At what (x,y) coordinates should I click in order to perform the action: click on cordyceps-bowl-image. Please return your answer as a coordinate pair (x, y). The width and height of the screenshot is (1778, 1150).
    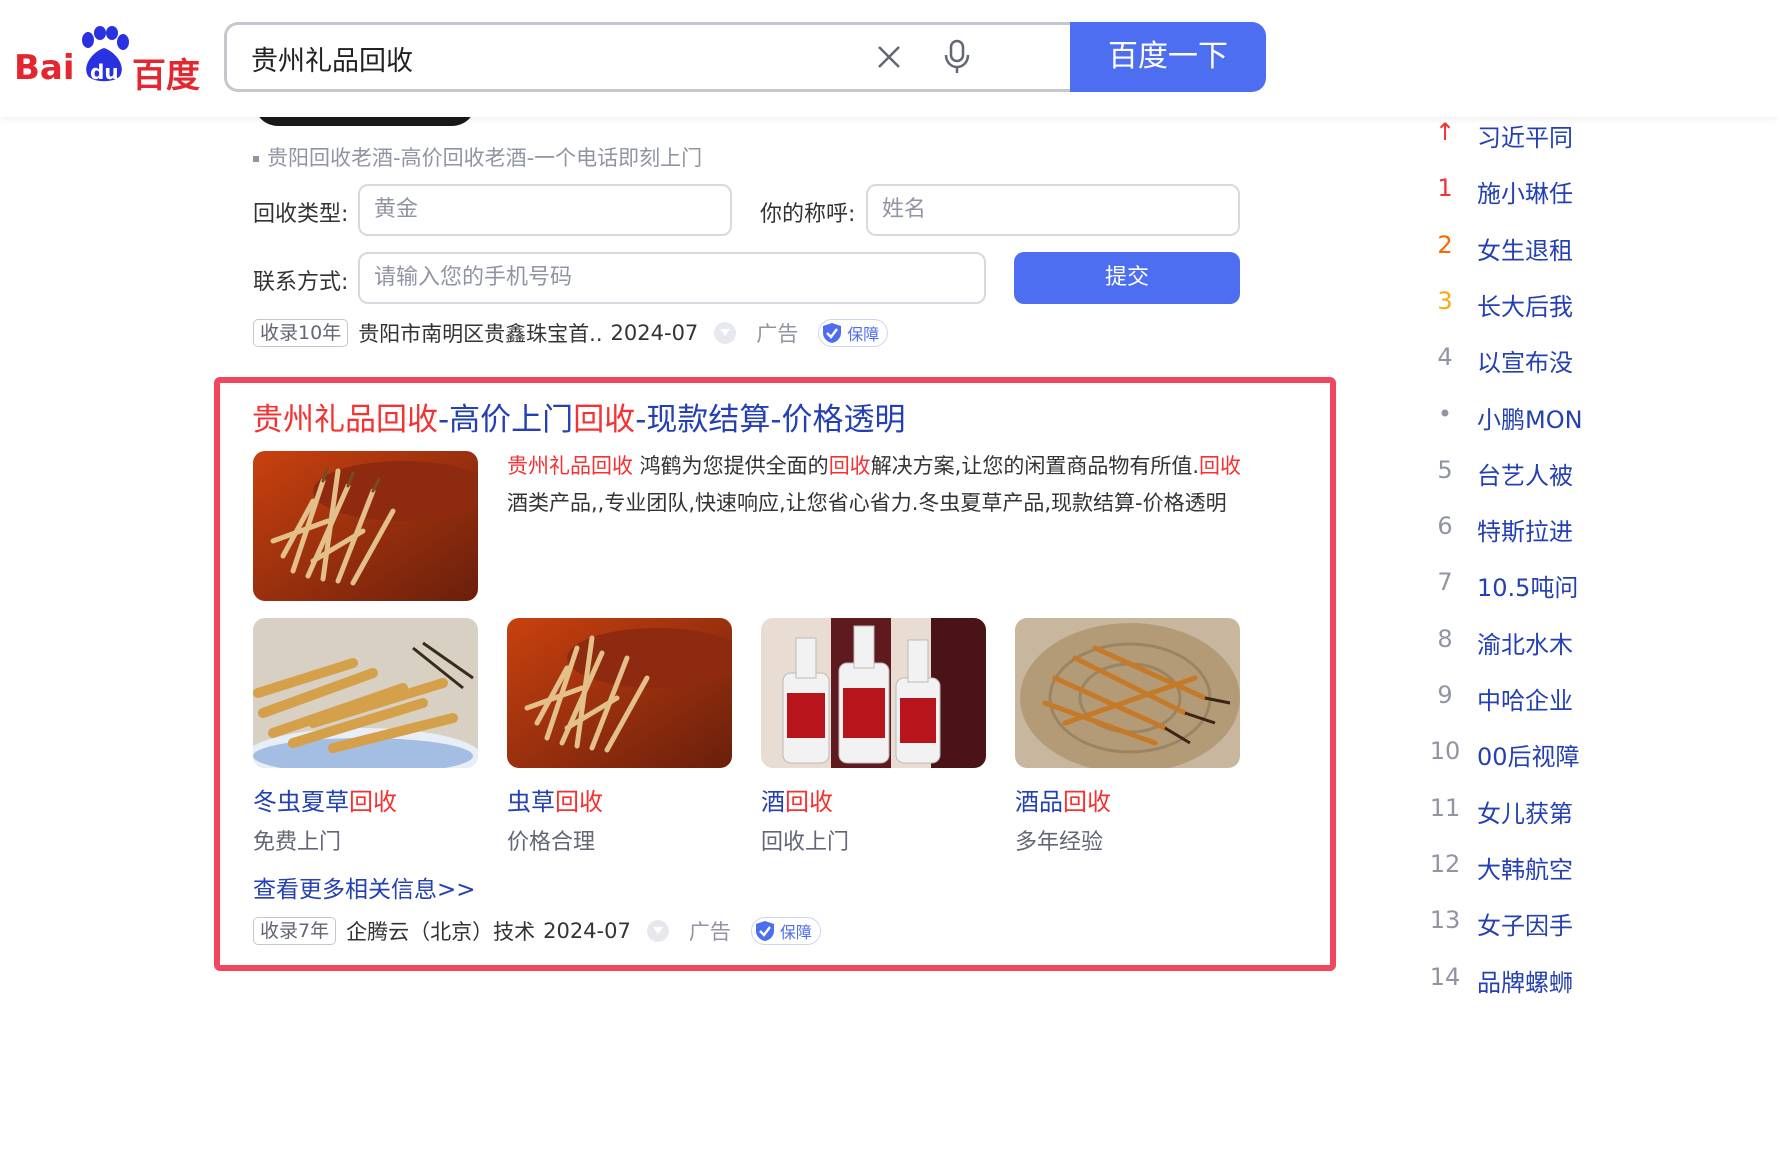
    Looking at the image, I should click on (365, 693).